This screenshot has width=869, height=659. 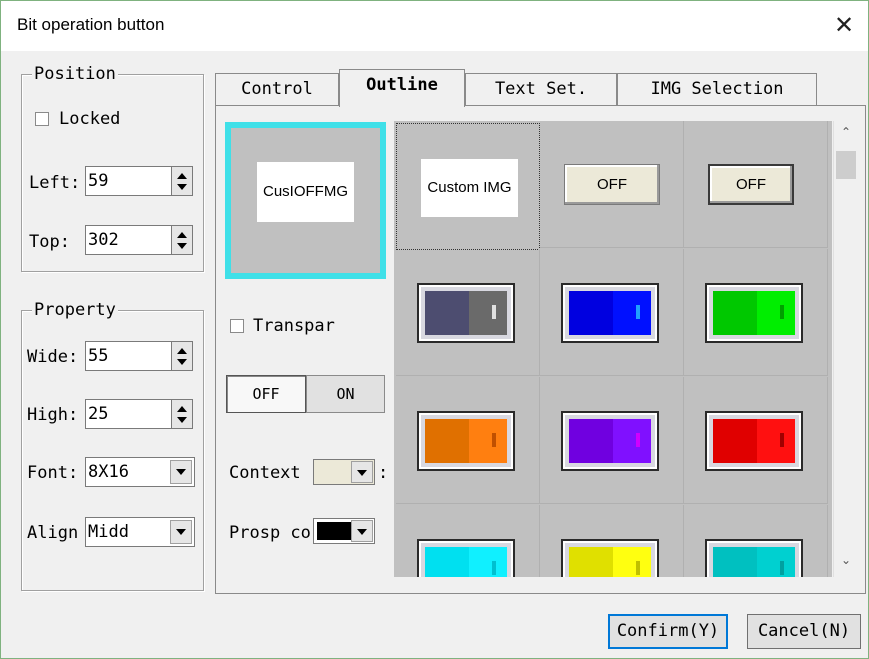 I want to click on high-input: 25, so click(x=128, y=414).